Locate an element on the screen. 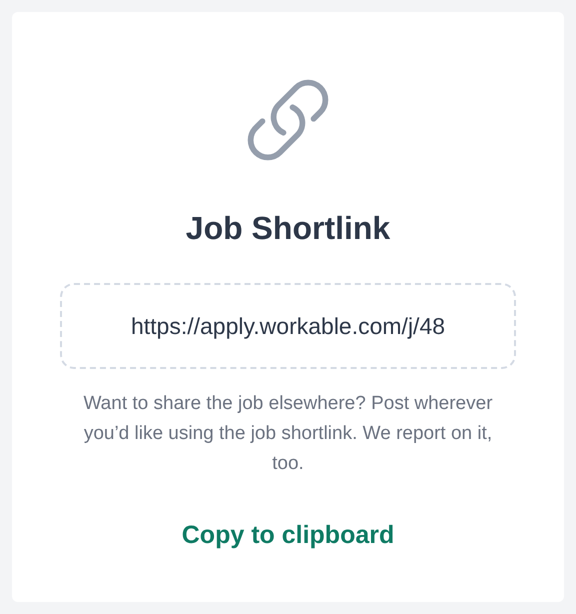 The height and width of the screenshot is (614, 576). shortlink-field: https://apply.workable.com/j/48 is located at coordinates (288, 326).